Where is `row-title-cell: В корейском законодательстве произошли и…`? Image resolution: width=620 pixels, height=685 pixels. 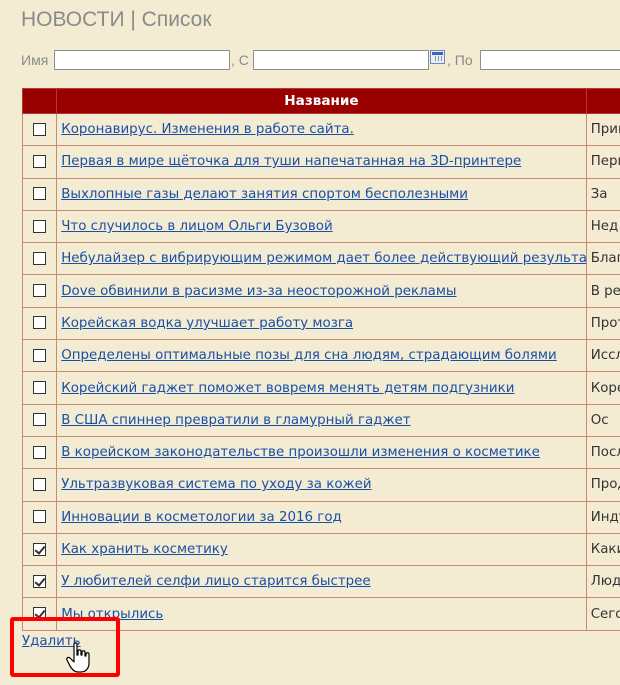
row-title-cell: В корейском законодательстве произошли и… is located at coordinates (321, 452).